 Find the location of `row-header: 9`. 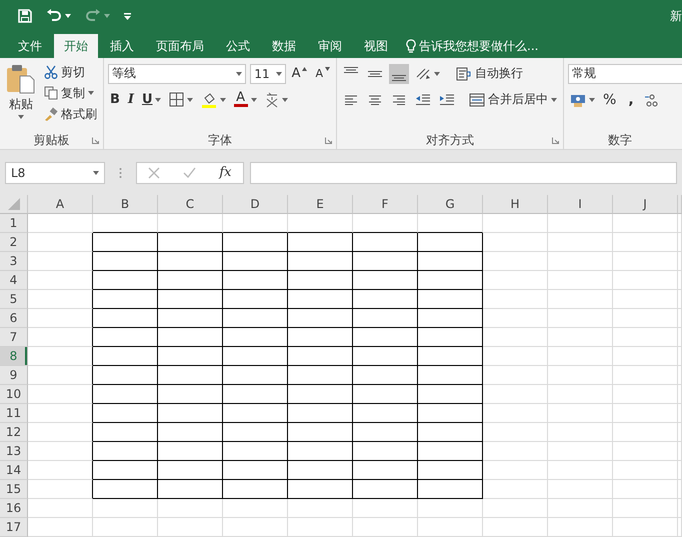

row-header: 9 is located at coordinates (14, 375).